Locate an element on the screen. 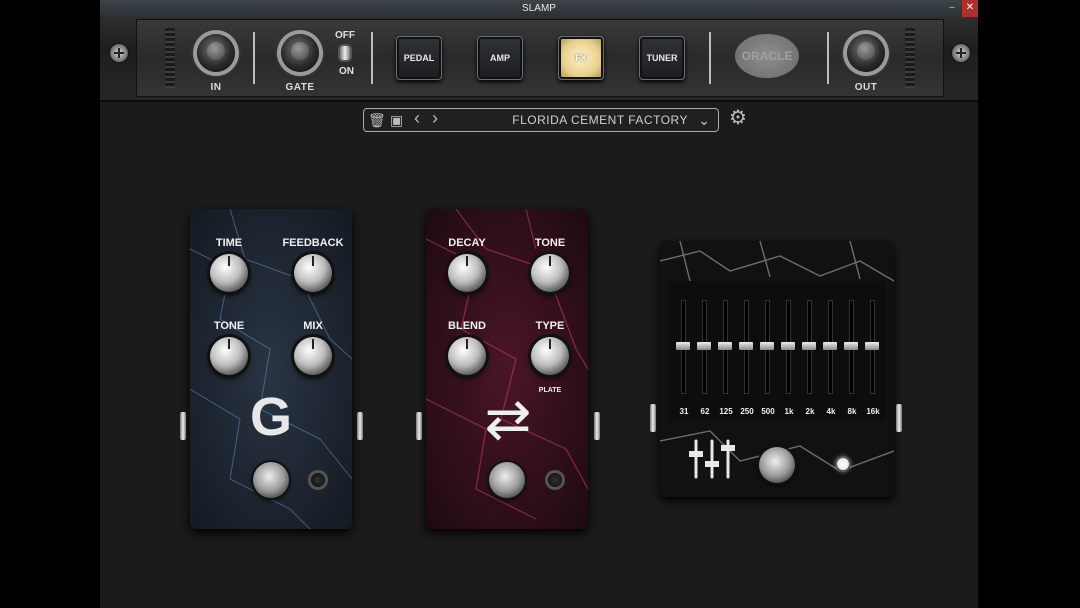  reverb-led is located at coordinates (555, 480).